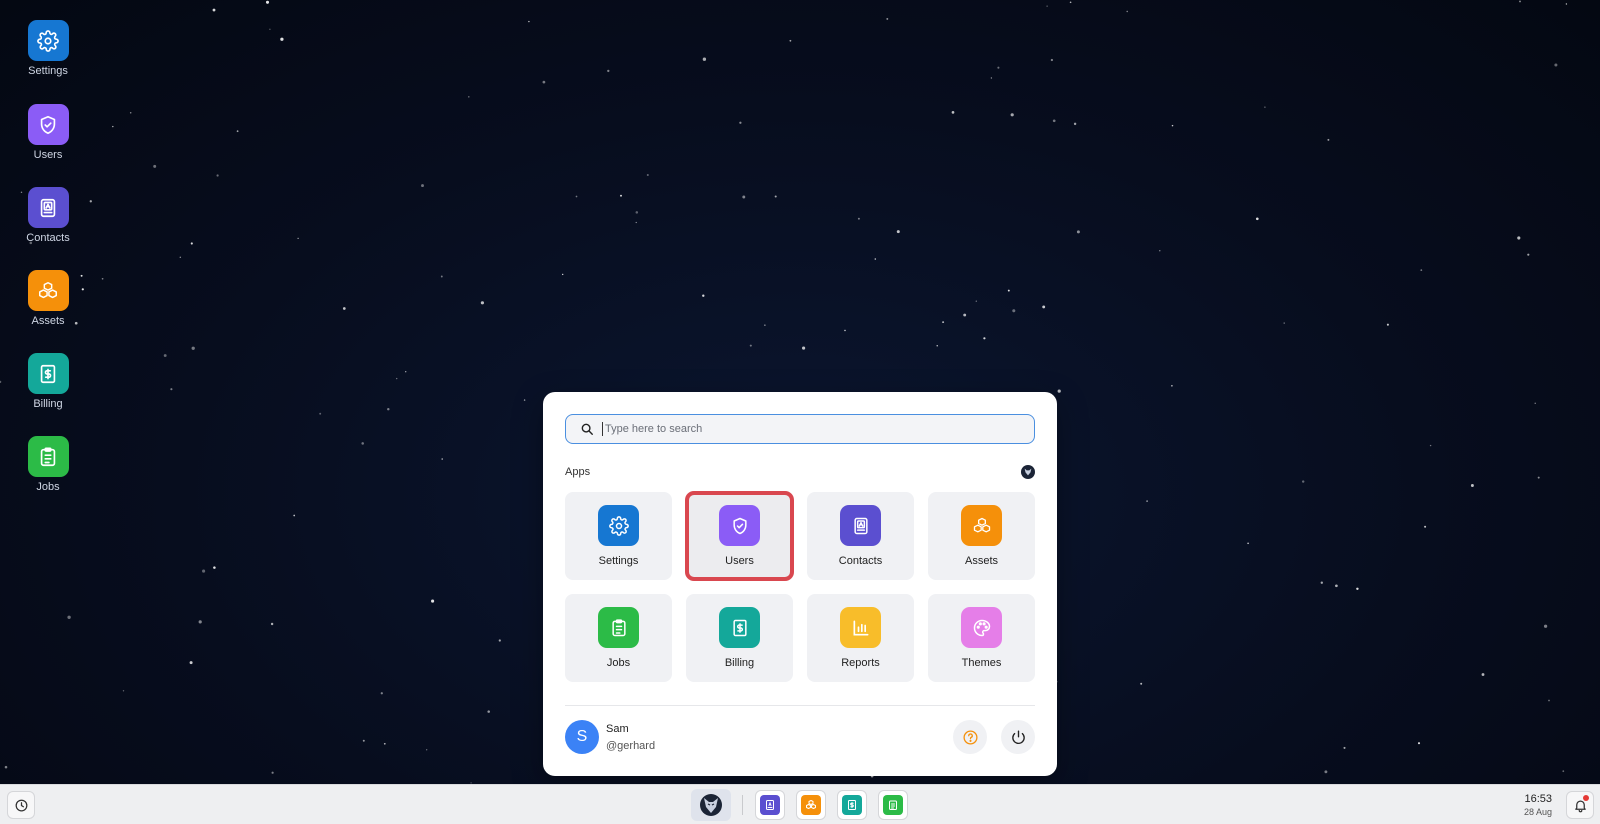 The width and height of the screenshot is (1600, 824). What do you see at coordinates (1538, 799) in the screenshot?
I see `clock-time: 16:53` at bounding box center [1538, 799].